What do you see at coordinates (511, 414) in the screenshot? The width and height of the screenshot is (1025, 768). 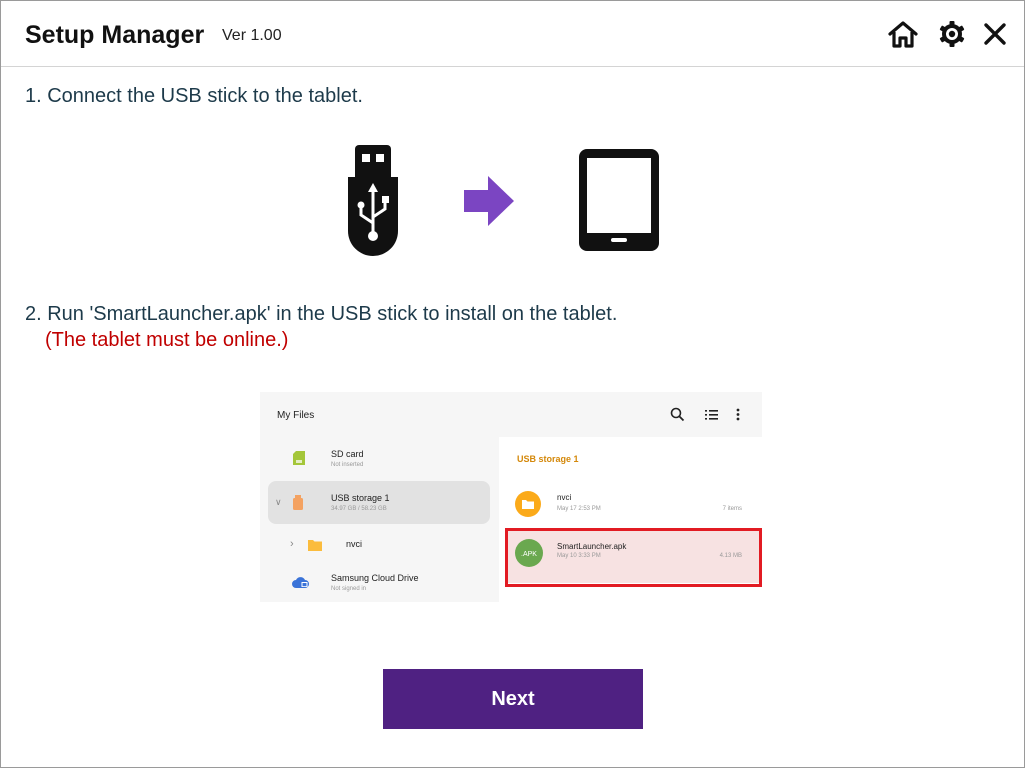 I see `file-manager-header: My Files` at bounding box center [511, 414].